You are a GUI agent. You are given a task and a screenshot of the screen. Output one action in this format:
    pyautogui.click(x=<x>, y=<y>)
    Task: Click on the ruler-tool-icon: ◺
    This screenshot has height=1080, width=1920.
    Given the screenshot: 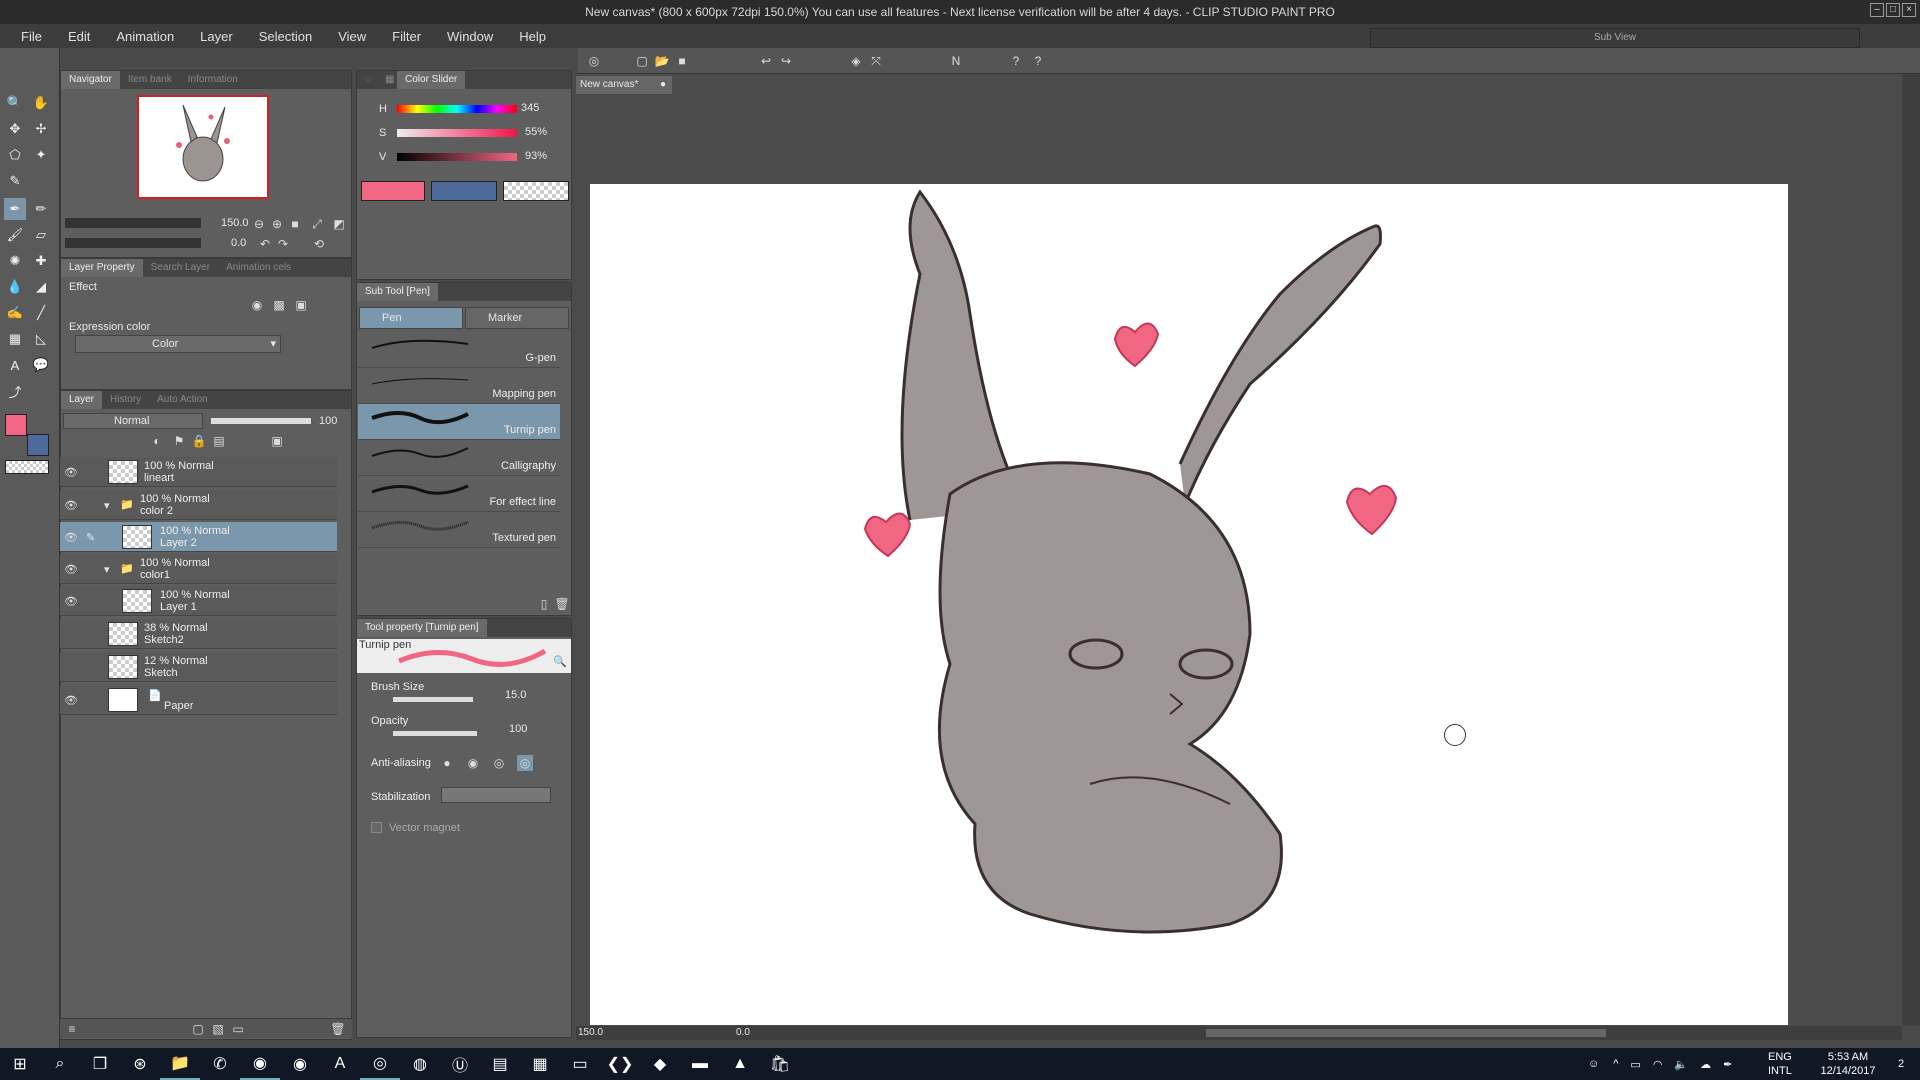 What is the action you would take?
    pyautogui.click(x=41, y=339)
    